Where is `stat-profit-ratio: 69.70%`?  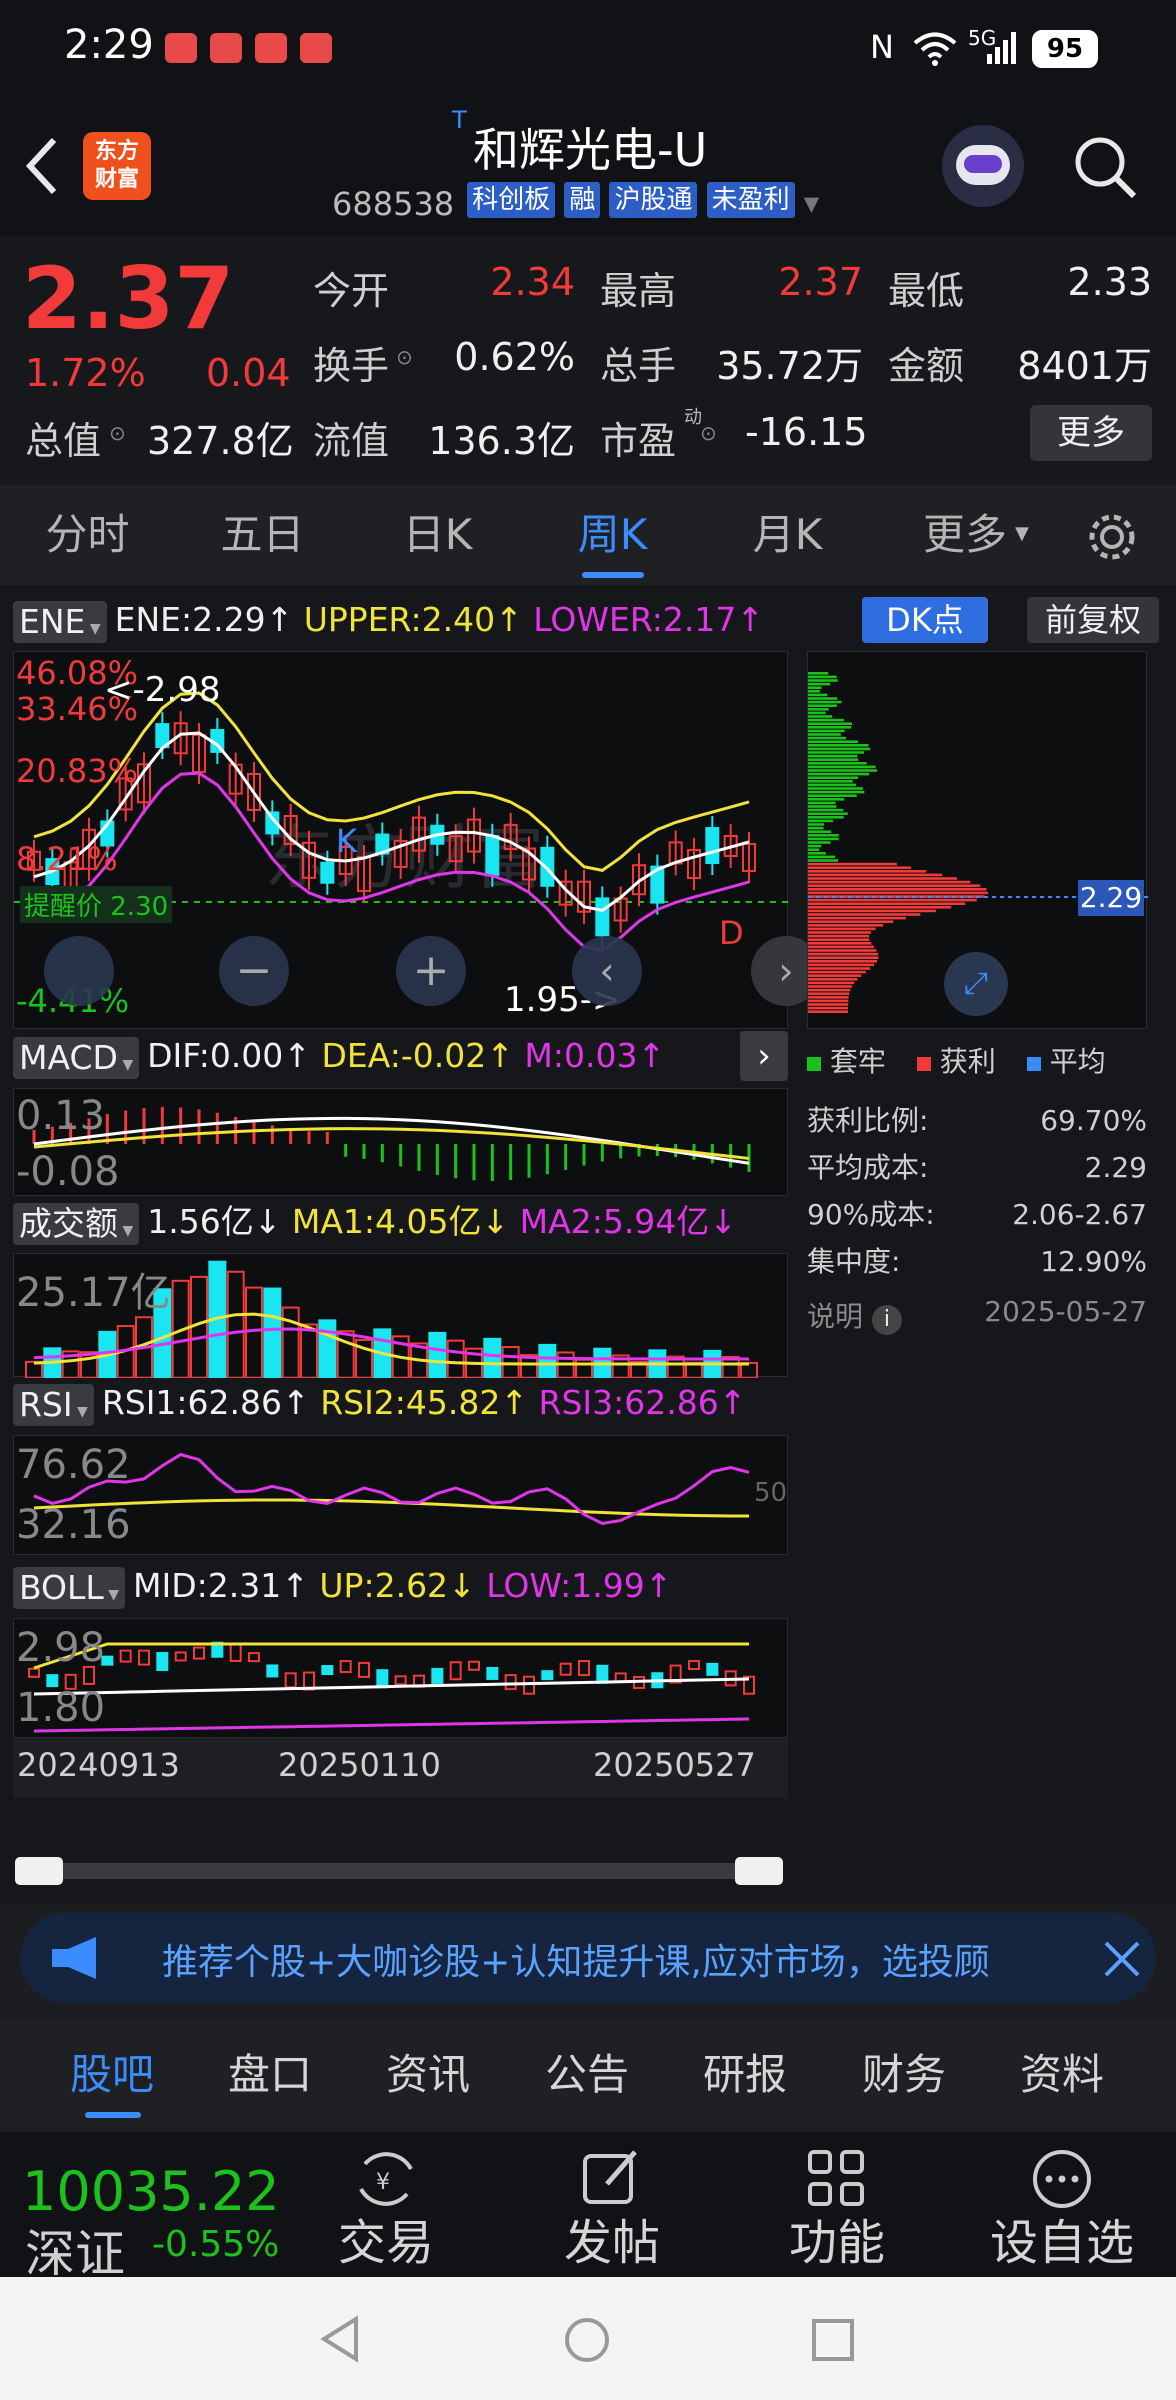
stat-profit-ratio: 69.70% is located at coordinates (1093, 1120).